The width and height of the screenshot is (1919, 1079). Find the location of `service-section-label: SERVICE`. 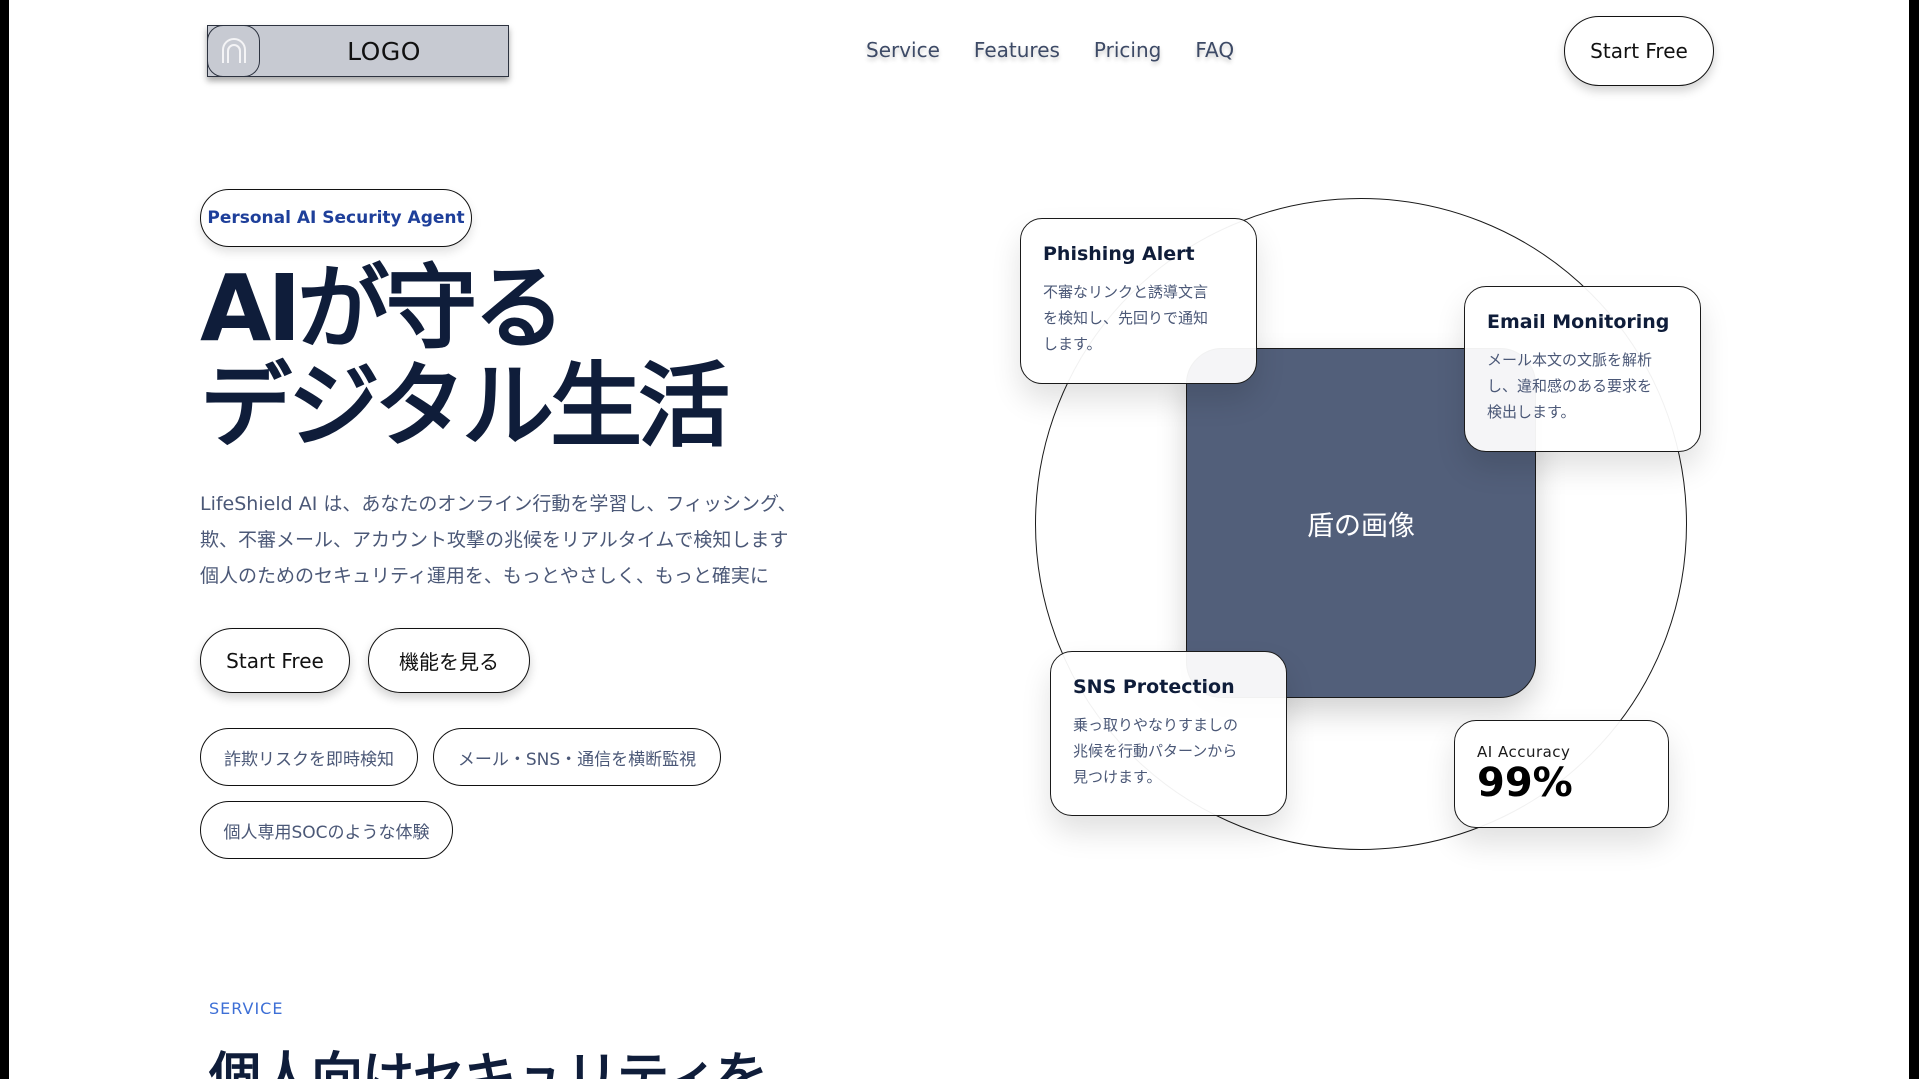

service-section-label: SERVICE is located at coordinates (246, 1008).